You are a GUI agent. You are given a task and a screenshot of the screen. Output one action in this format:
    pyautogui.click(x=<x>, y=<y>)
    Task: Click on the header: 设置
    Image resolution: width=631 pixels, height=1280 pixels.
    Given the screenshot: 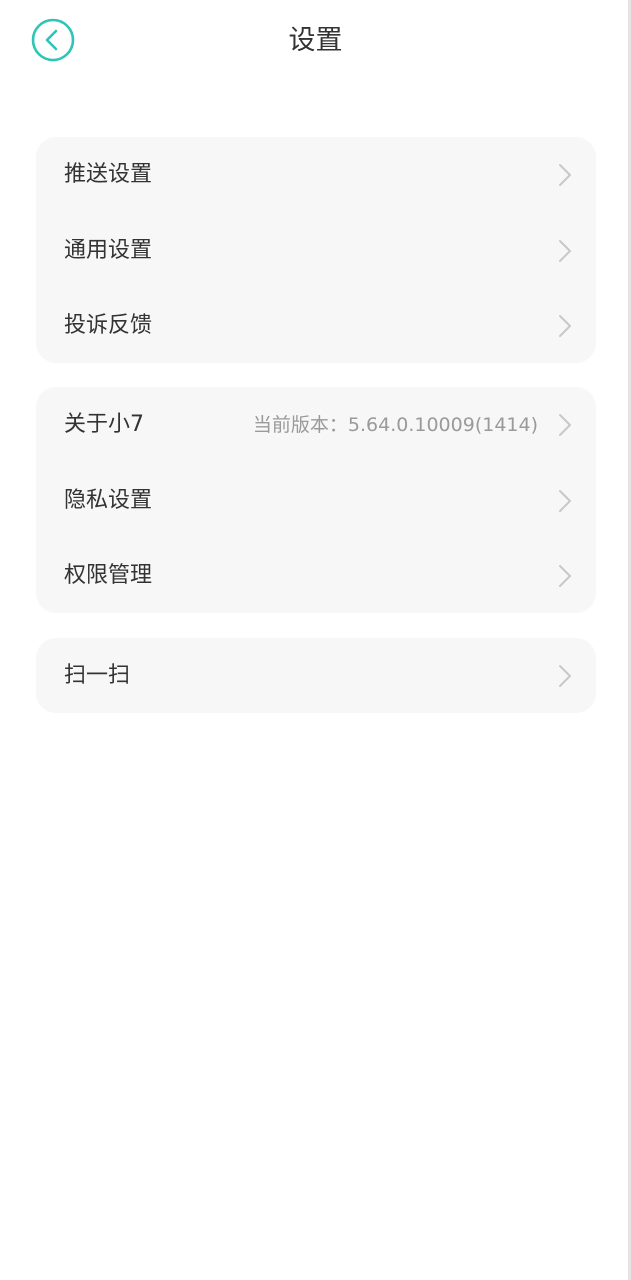 What is the action you would take?
    pyautogui.click(x=315, y=41)
    